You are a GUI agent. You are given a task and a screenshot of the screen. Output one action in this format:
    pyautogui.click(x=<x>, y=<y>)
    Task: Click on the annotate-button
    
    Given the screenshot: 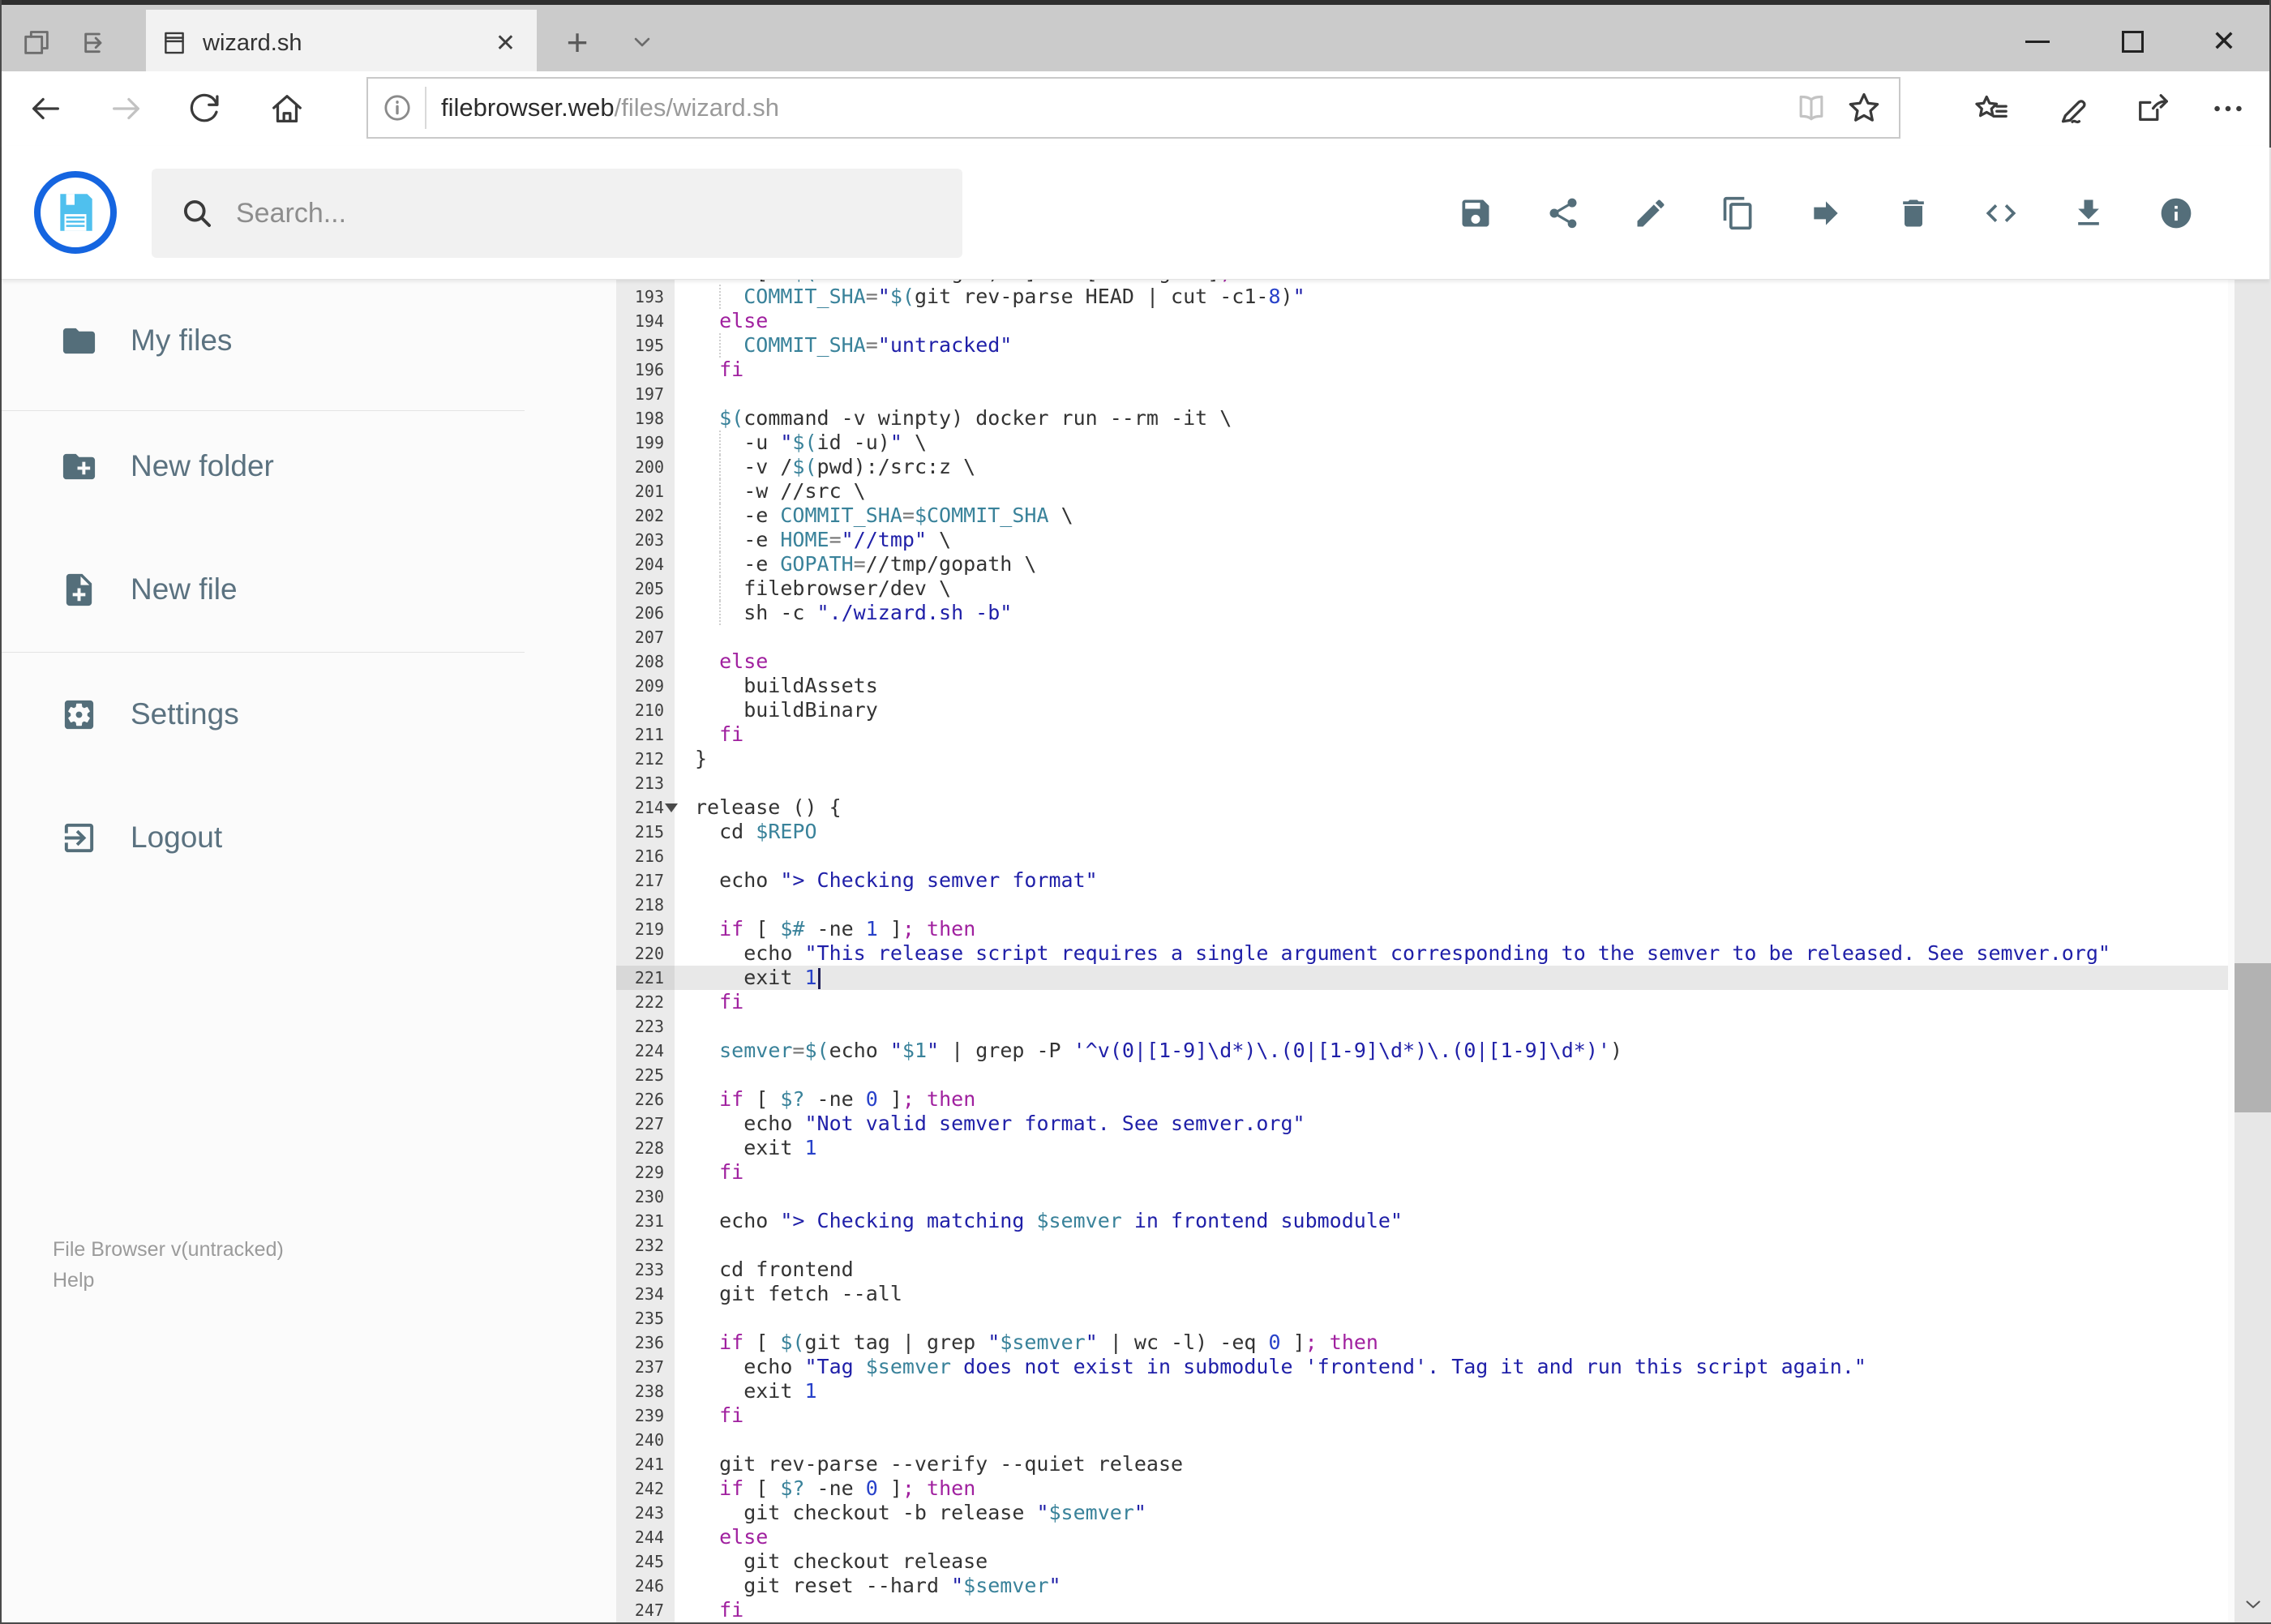 What is the action you would take?
    pyautogui.click(x=2072, y=109)
    